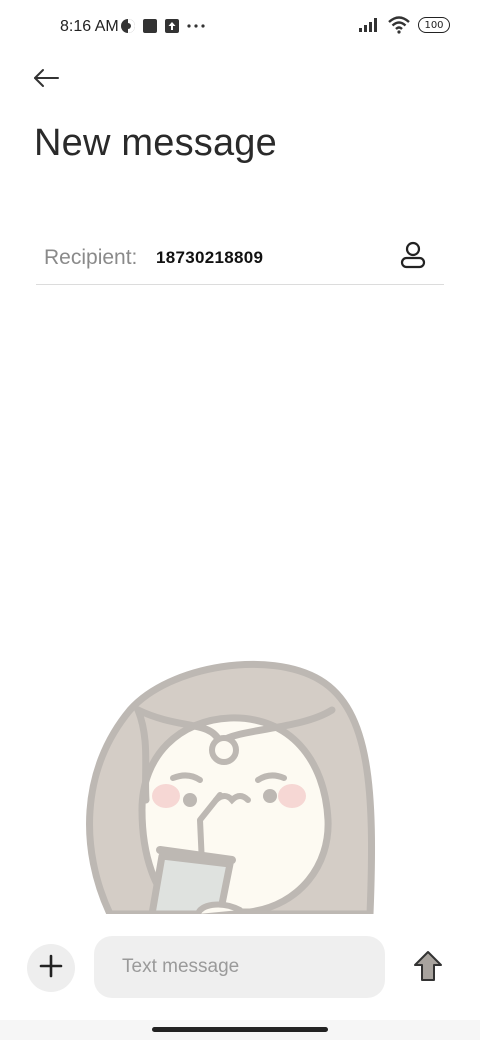  Describe the element at coordinates (150, 26) in the screenshot. I see `square-notification-icon` at that location.